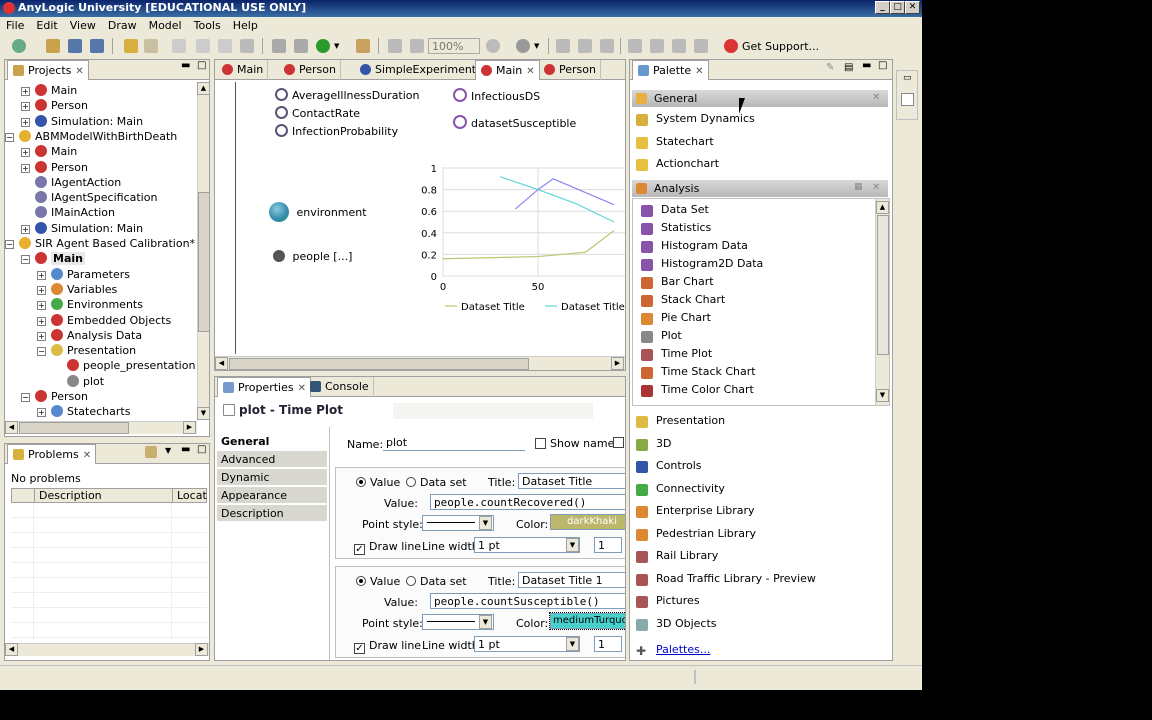  I want to click on align-icon, so click(563, 46).